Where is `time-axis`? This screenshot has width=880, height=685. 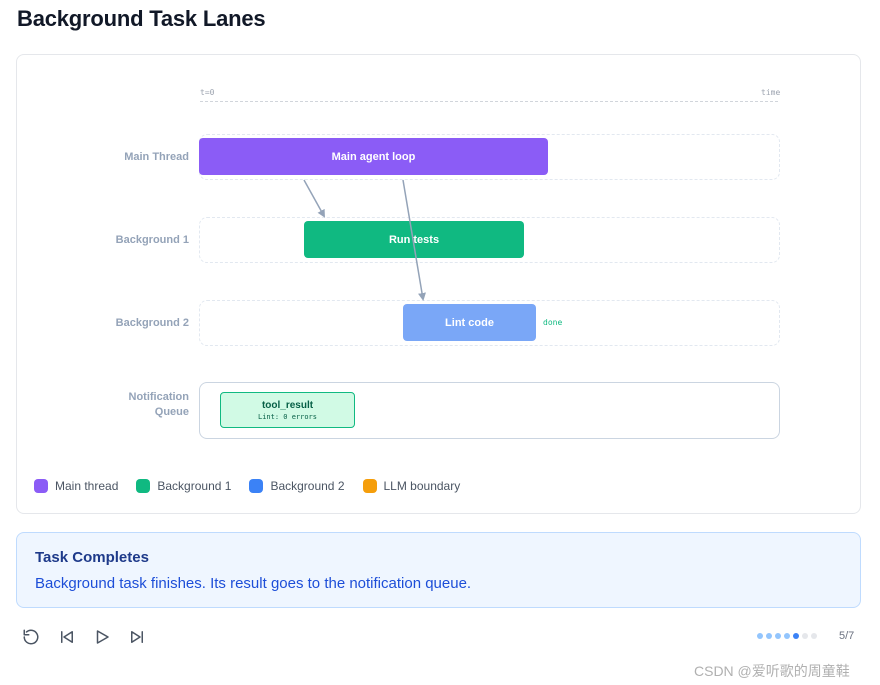
time-axis is located at coordinates (489, 101).